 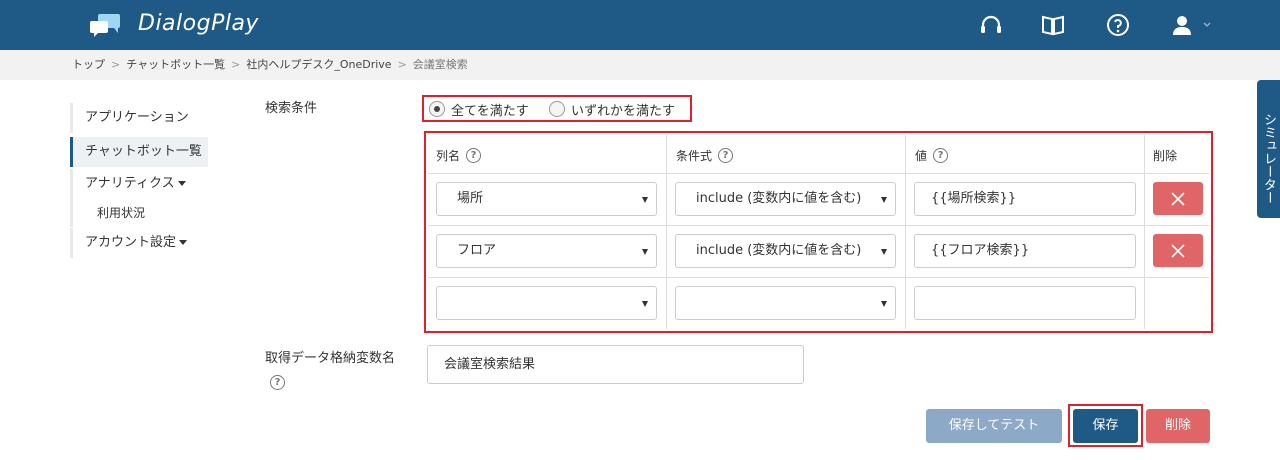 I want to click on search-condition-label: 検索条件, so click(x=291, y=108).